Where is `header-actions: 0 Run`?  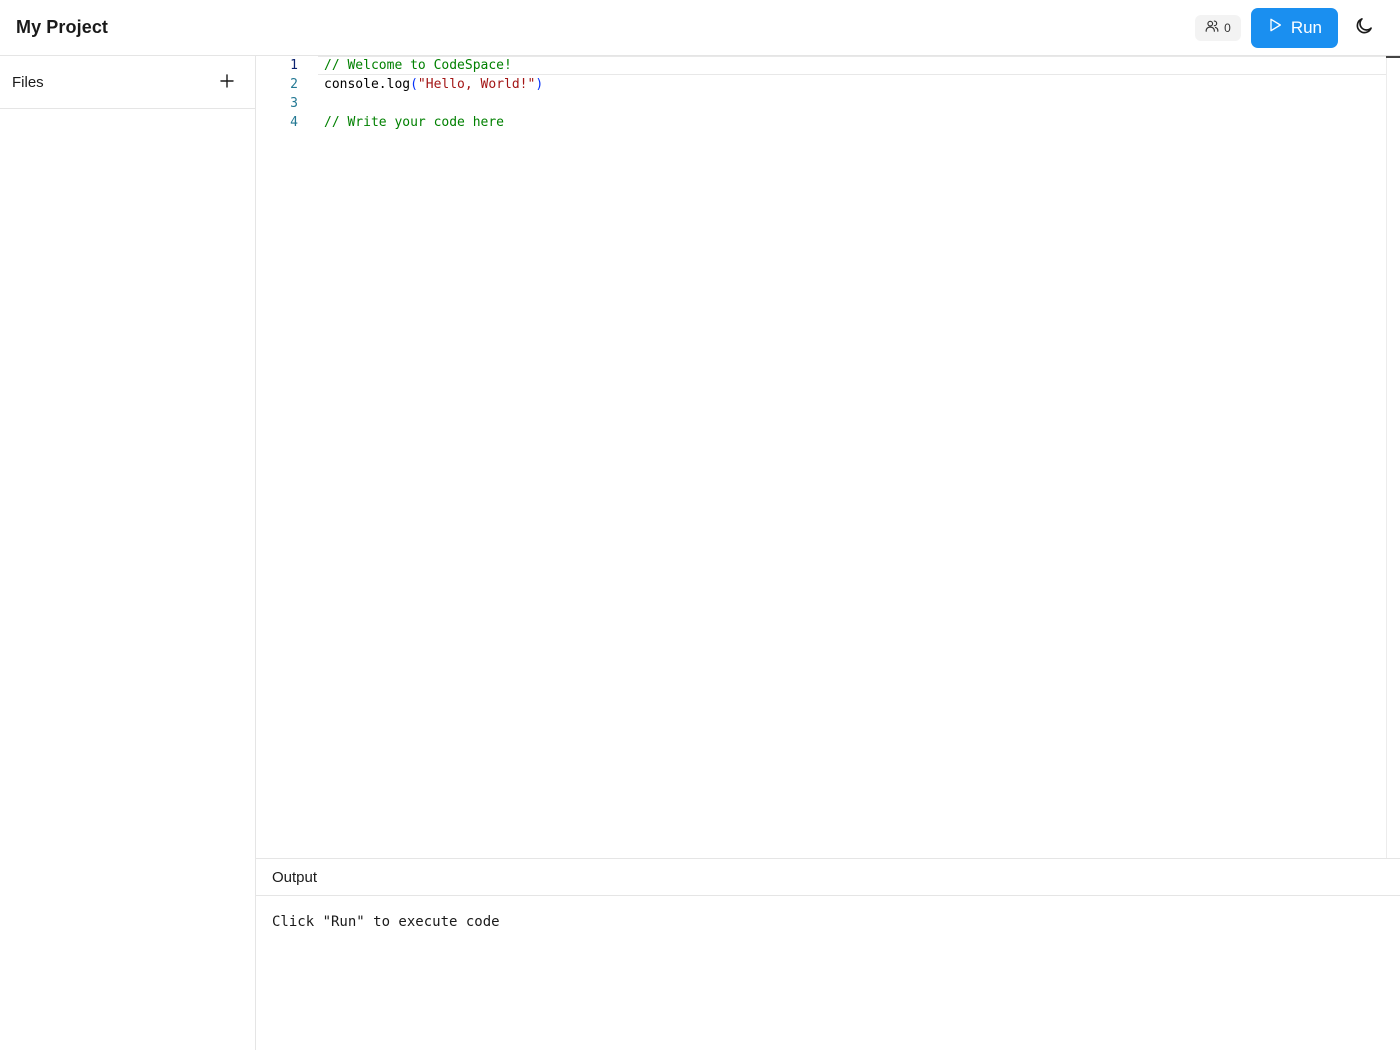 header-actions: 0 Run is located at coordinates (1289, 27).